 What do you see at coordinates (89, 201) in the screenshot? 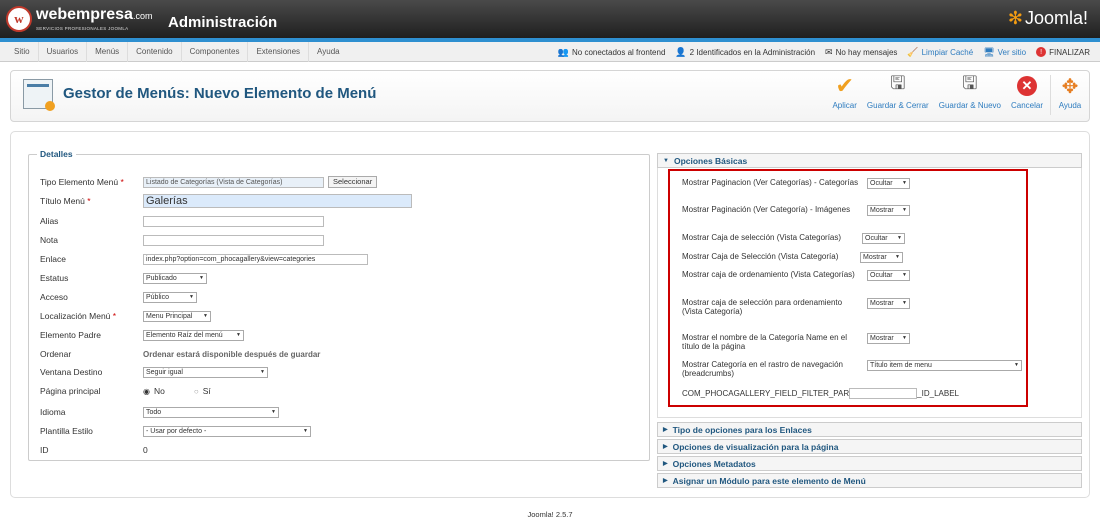
I see `required-mark: *` at bounding box center [89, 201].